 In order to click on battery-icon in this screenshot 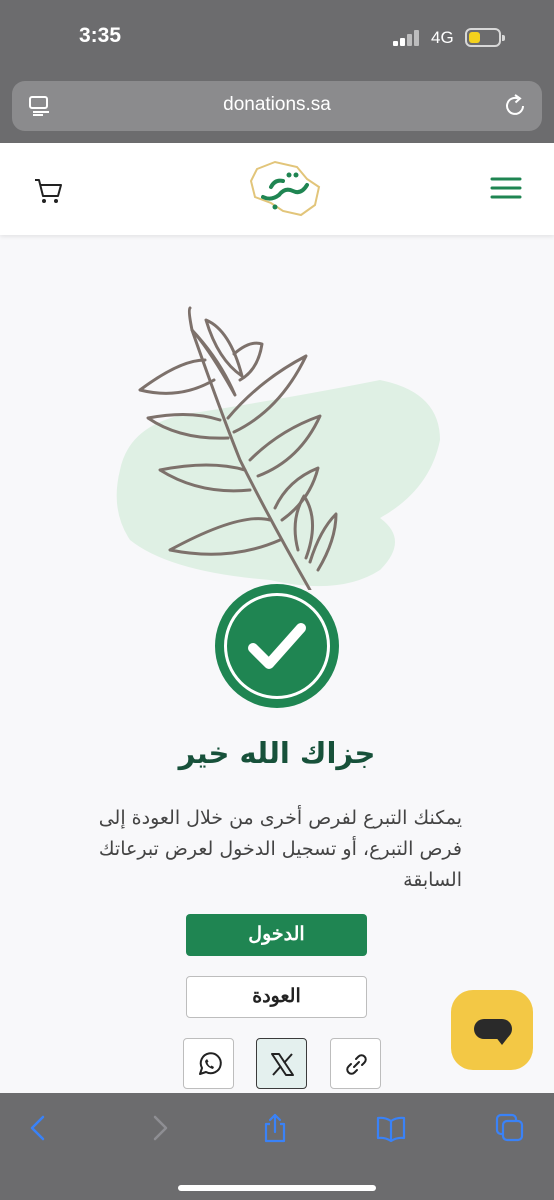, I will do `click(485, 37)`.